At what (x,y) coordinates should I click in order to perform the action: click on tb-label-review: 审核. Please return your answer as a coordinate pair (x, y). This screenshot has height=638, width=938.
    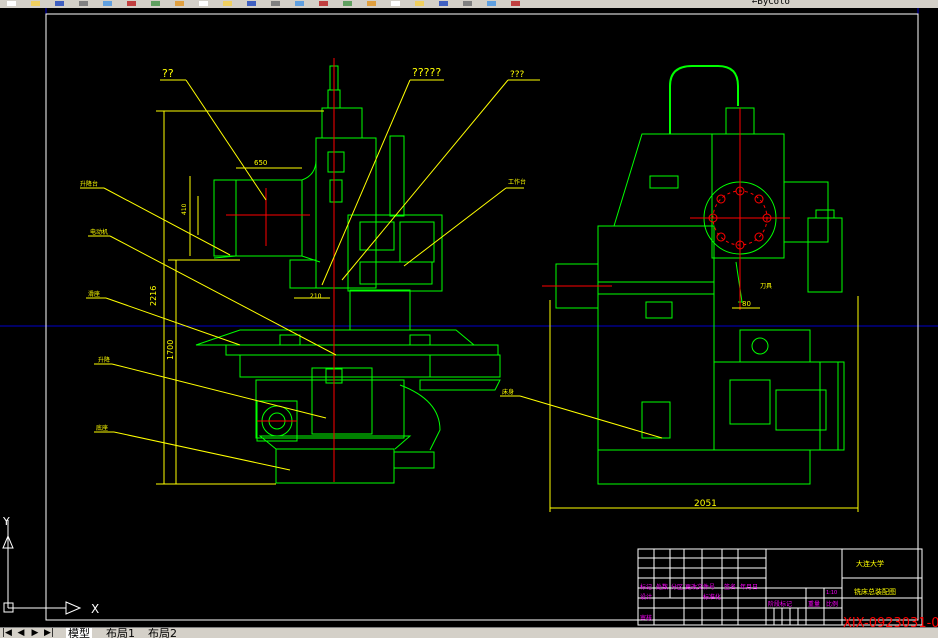
    Looking at the image, I should click on (646, 618).